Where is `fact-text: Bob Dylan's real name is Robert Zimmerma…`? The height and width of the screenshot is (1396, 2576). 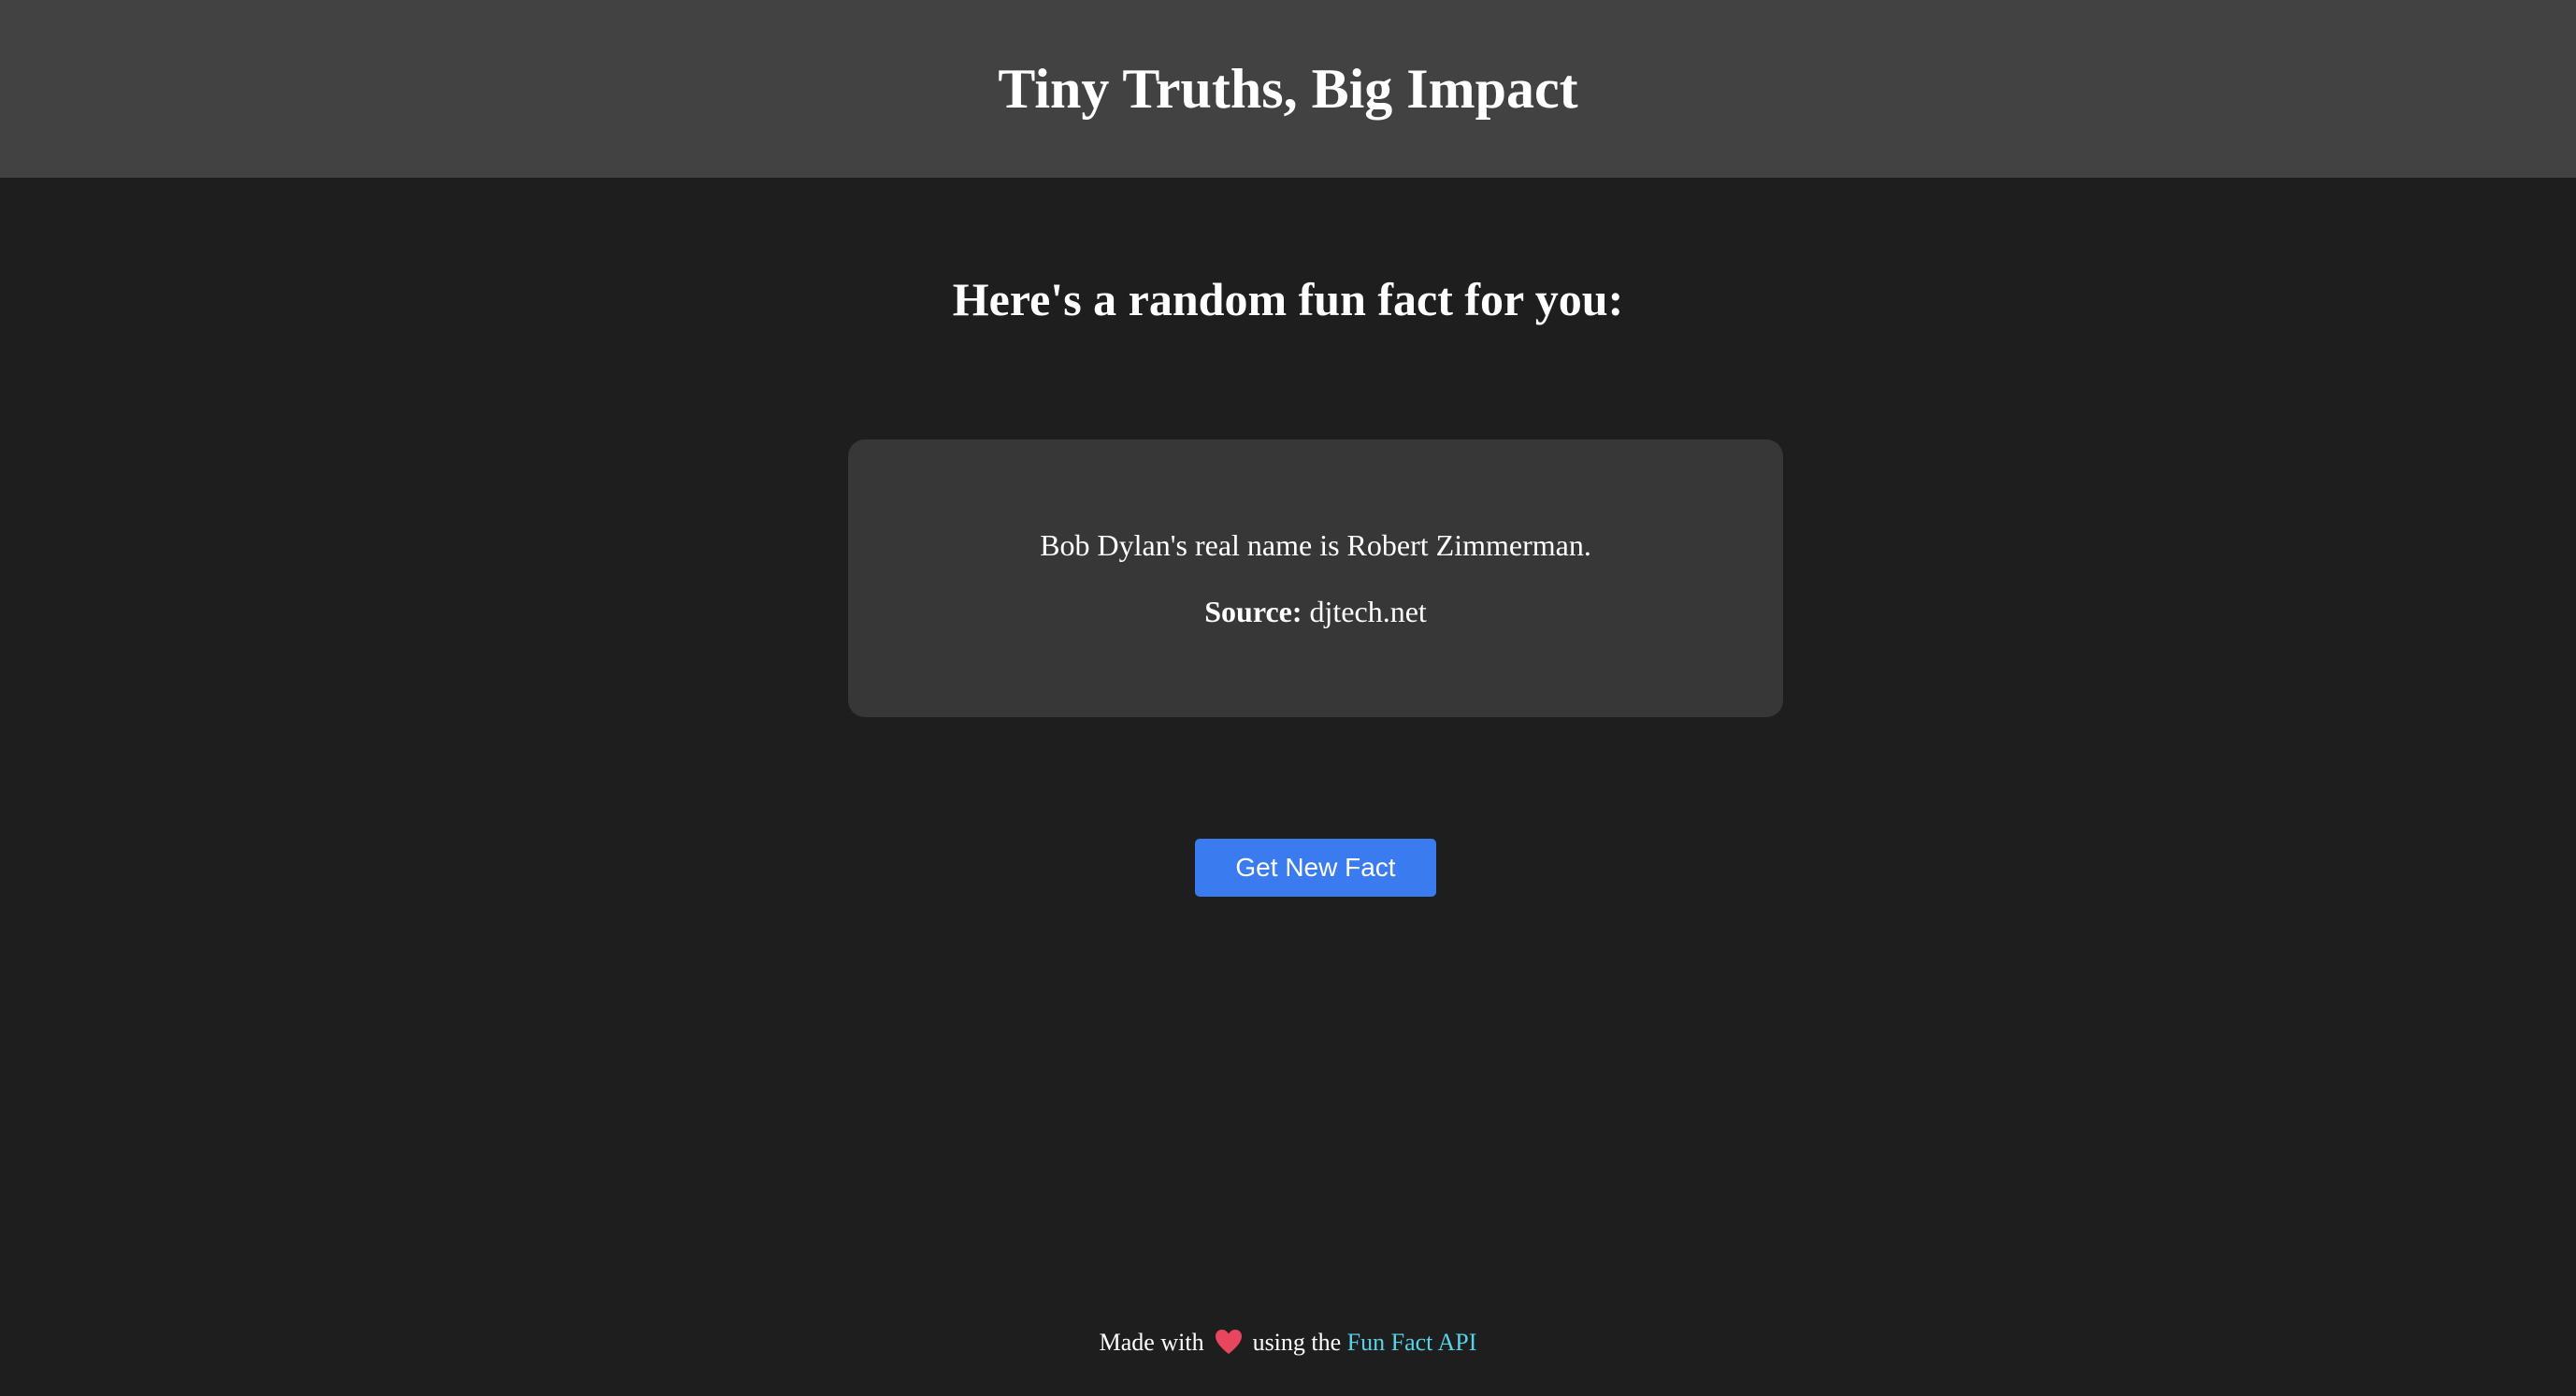
fact-text: Bob Dylan's real name is Robert Zimmerma… is located at coordinates (1316, 545).